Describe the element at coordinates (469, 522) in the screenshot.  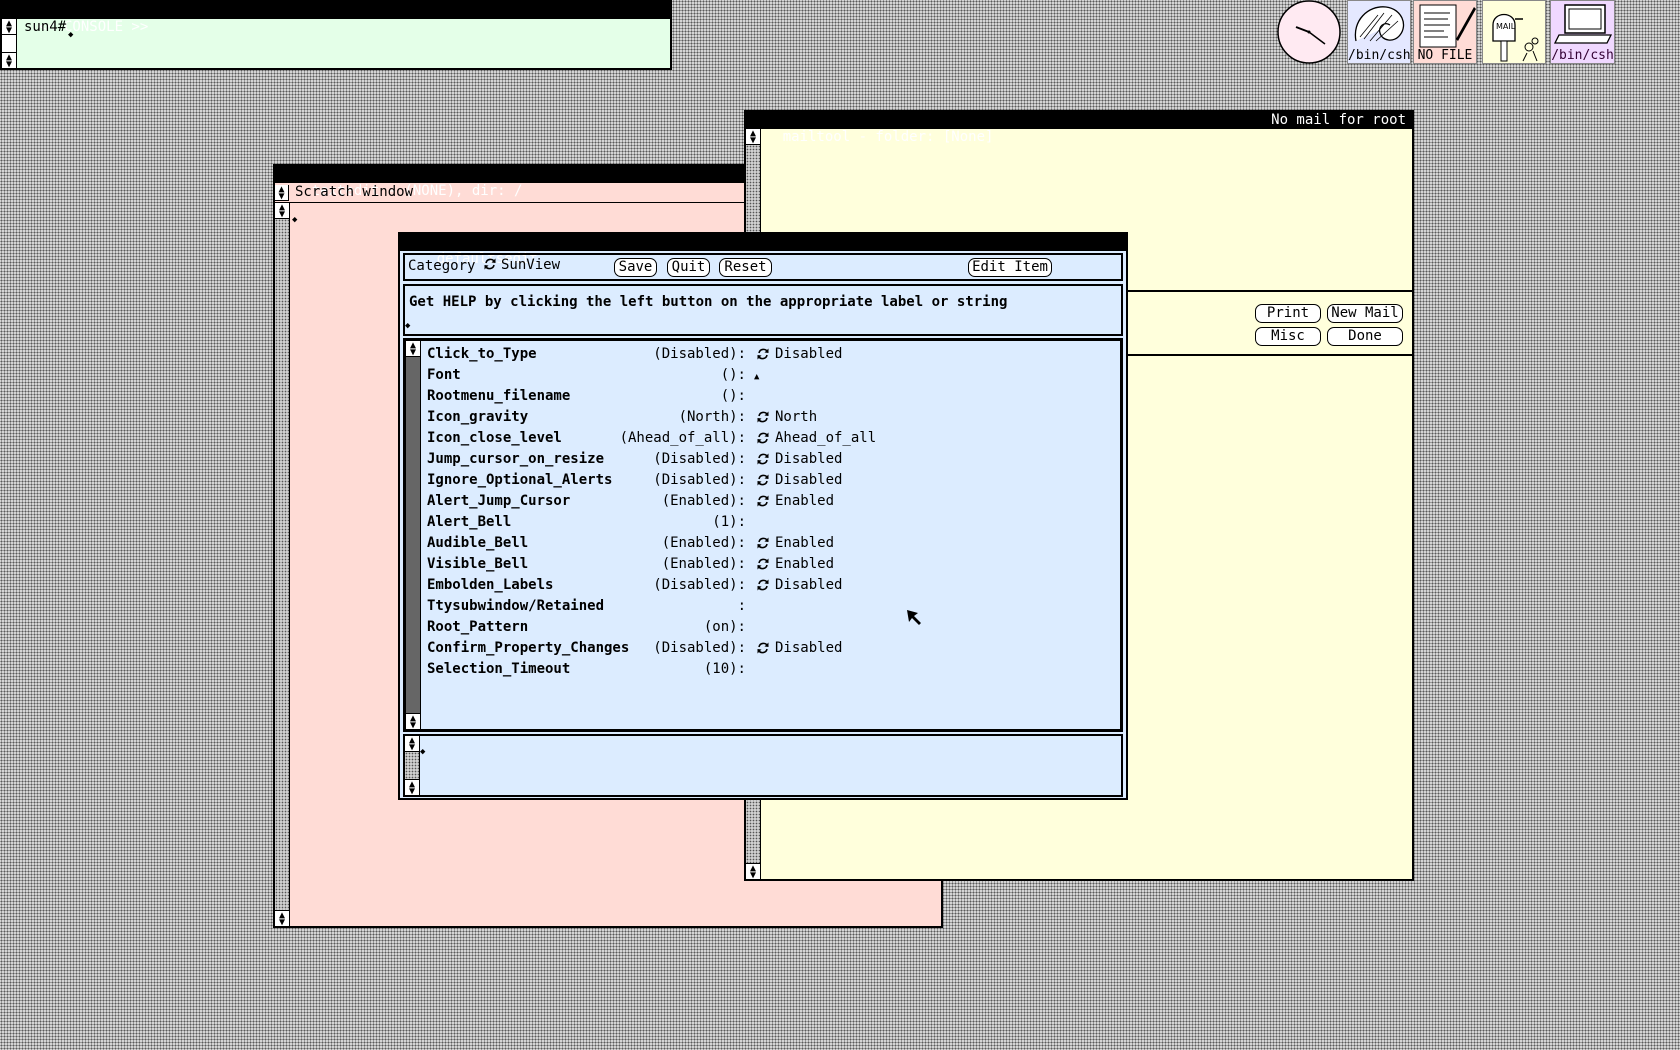
I see `defaults-item-label: Alert_Bell` at that location.